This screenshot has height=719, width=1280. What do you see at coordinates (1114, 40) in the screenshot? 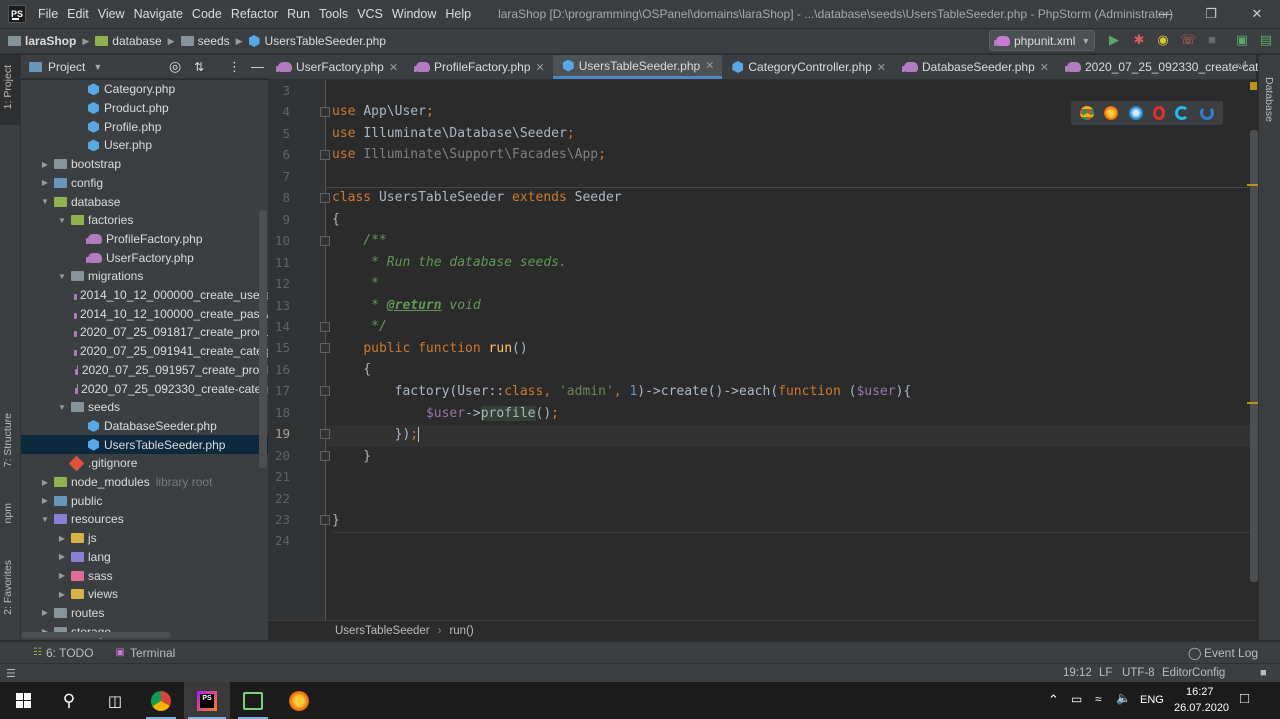
I see `run-icon: ▶` at bounding box center [1114, 40].